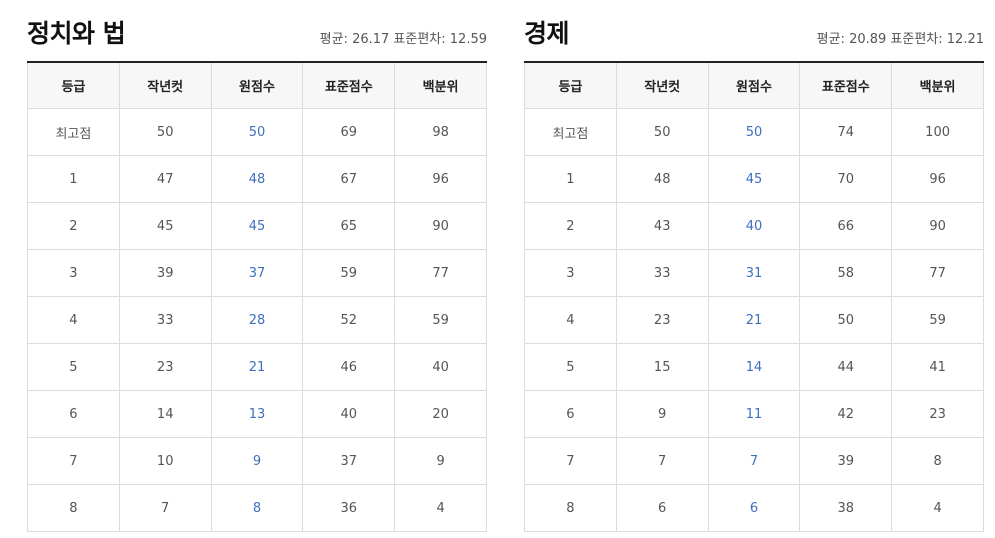 Image resolution: width=995 pixels, height=538 pixels. Describe the element at coordinates (76, 33) in the screenshot. I see `panel-title: 정치와 법` at that location.